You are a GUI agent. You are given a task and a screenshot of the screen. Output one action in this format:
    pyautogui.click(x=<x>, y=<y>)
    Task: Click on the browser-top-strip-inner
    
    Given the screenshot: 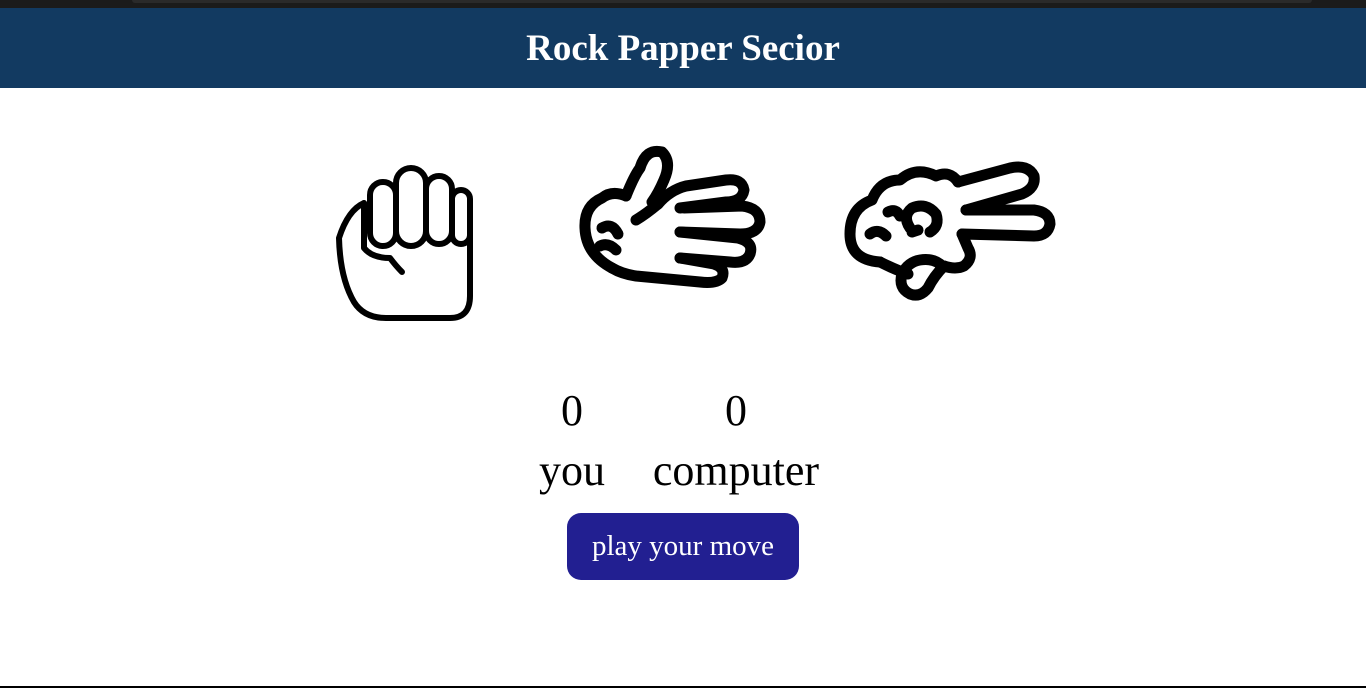 What is the action you would take?
    pyautogui.click(x=722, y=1)
    